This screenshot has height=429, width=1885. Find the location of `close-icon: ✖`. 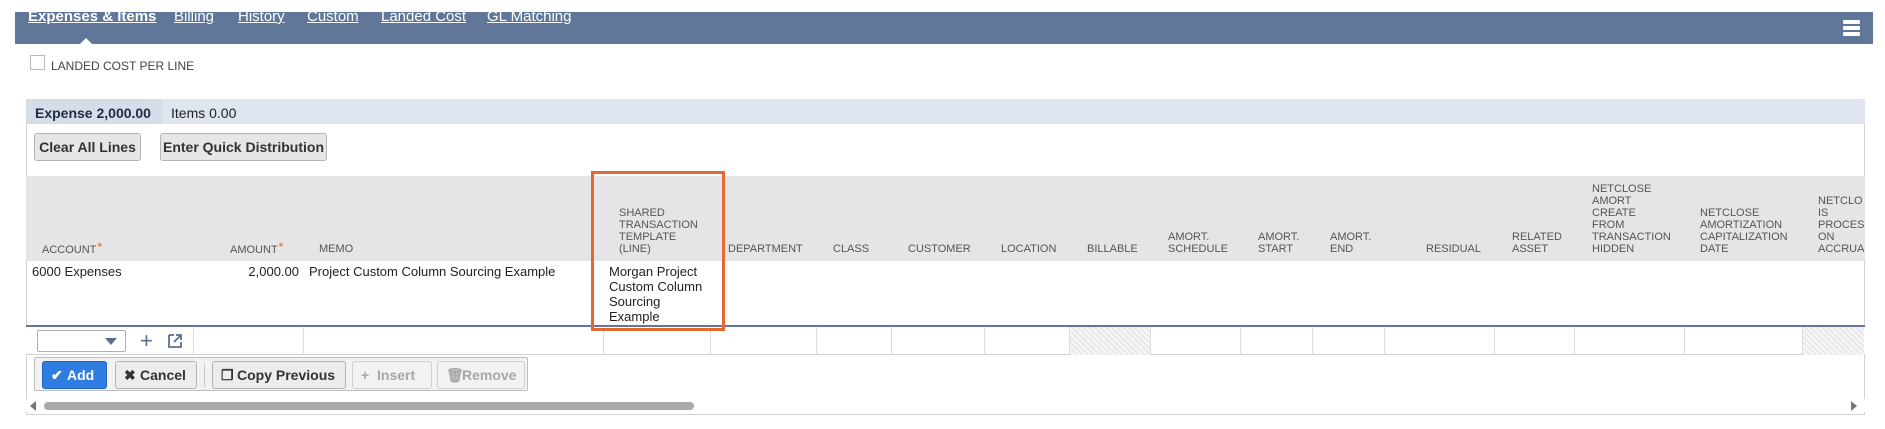

close-icon: ✖ is located at coordinates (130, 375).